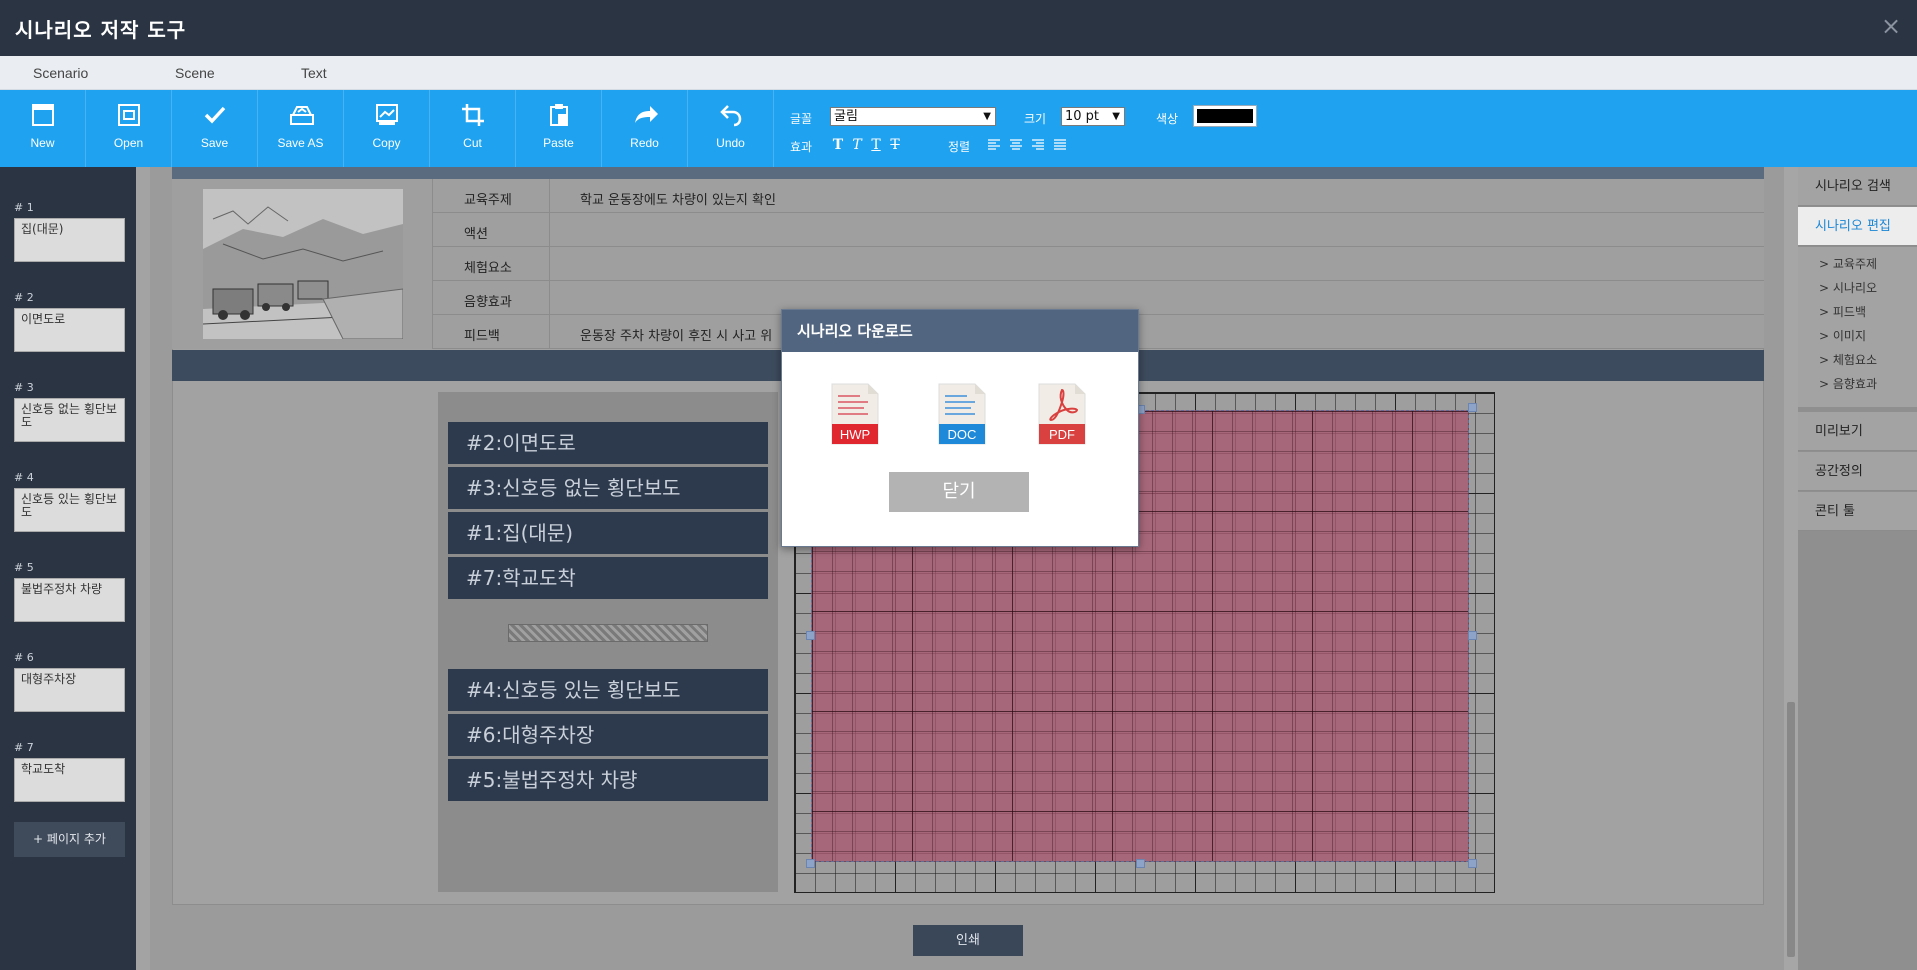 The width and height of the screenshot is (1917, 970). Describe the element at coordinates (608, 633) in the screenshot. I see `drag-divider` at that location.